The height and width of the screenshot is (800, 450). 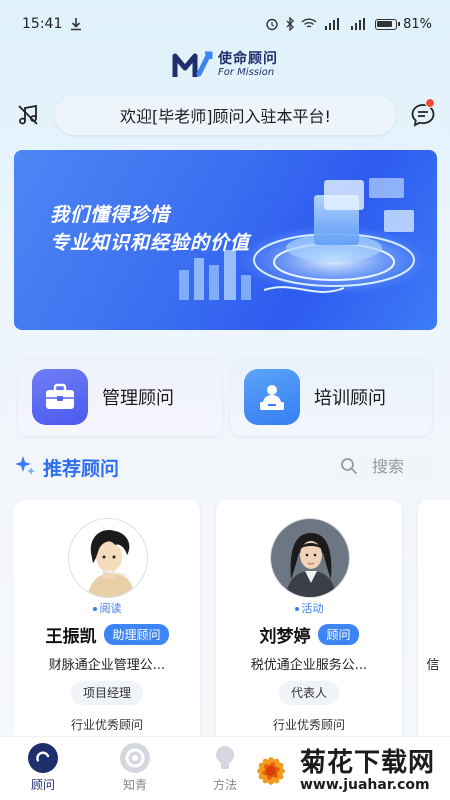 I want to click on position-chip: 代表人, so click(x=309, y=693).